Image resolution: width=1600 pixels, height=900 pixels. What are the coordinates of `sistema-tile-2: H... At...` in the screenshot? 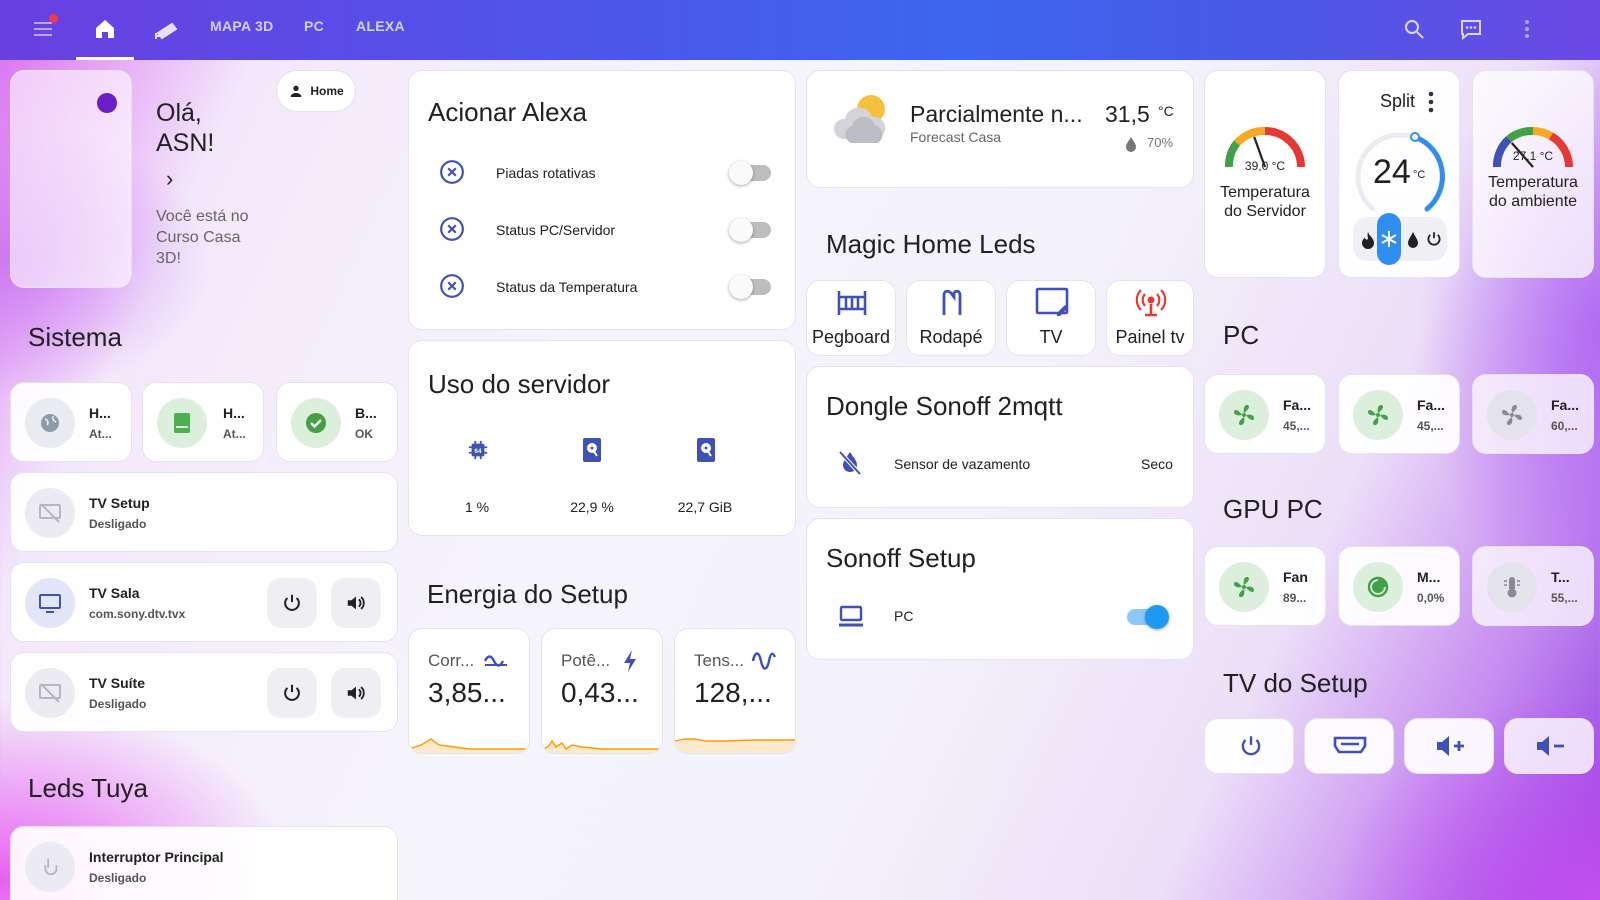 It's located at (203, 422).